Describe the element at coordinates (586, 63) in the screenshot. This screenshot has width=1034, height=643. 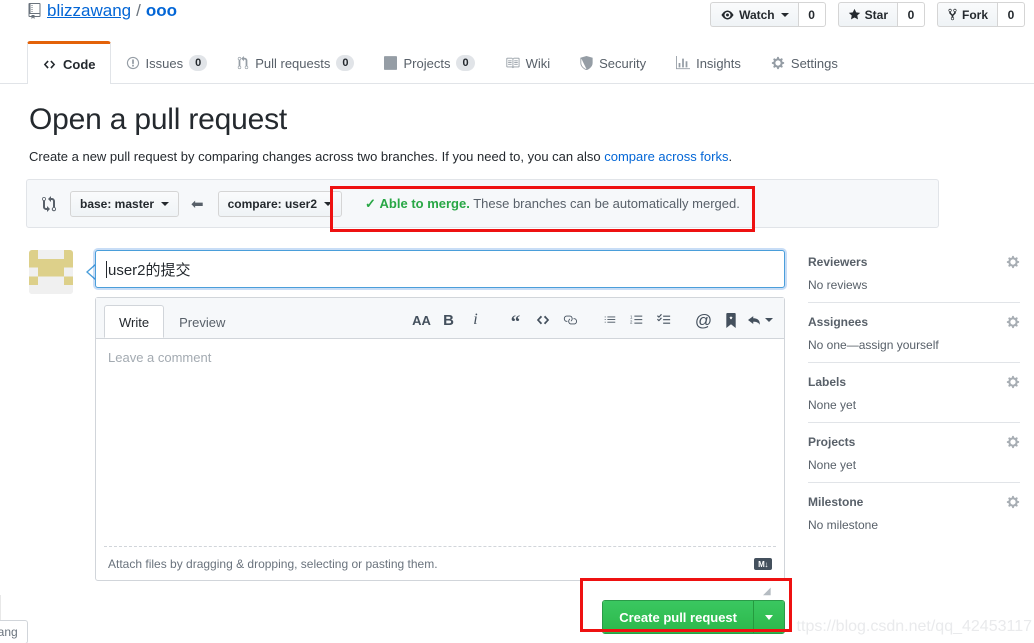
I see `shield-icon` at that location.